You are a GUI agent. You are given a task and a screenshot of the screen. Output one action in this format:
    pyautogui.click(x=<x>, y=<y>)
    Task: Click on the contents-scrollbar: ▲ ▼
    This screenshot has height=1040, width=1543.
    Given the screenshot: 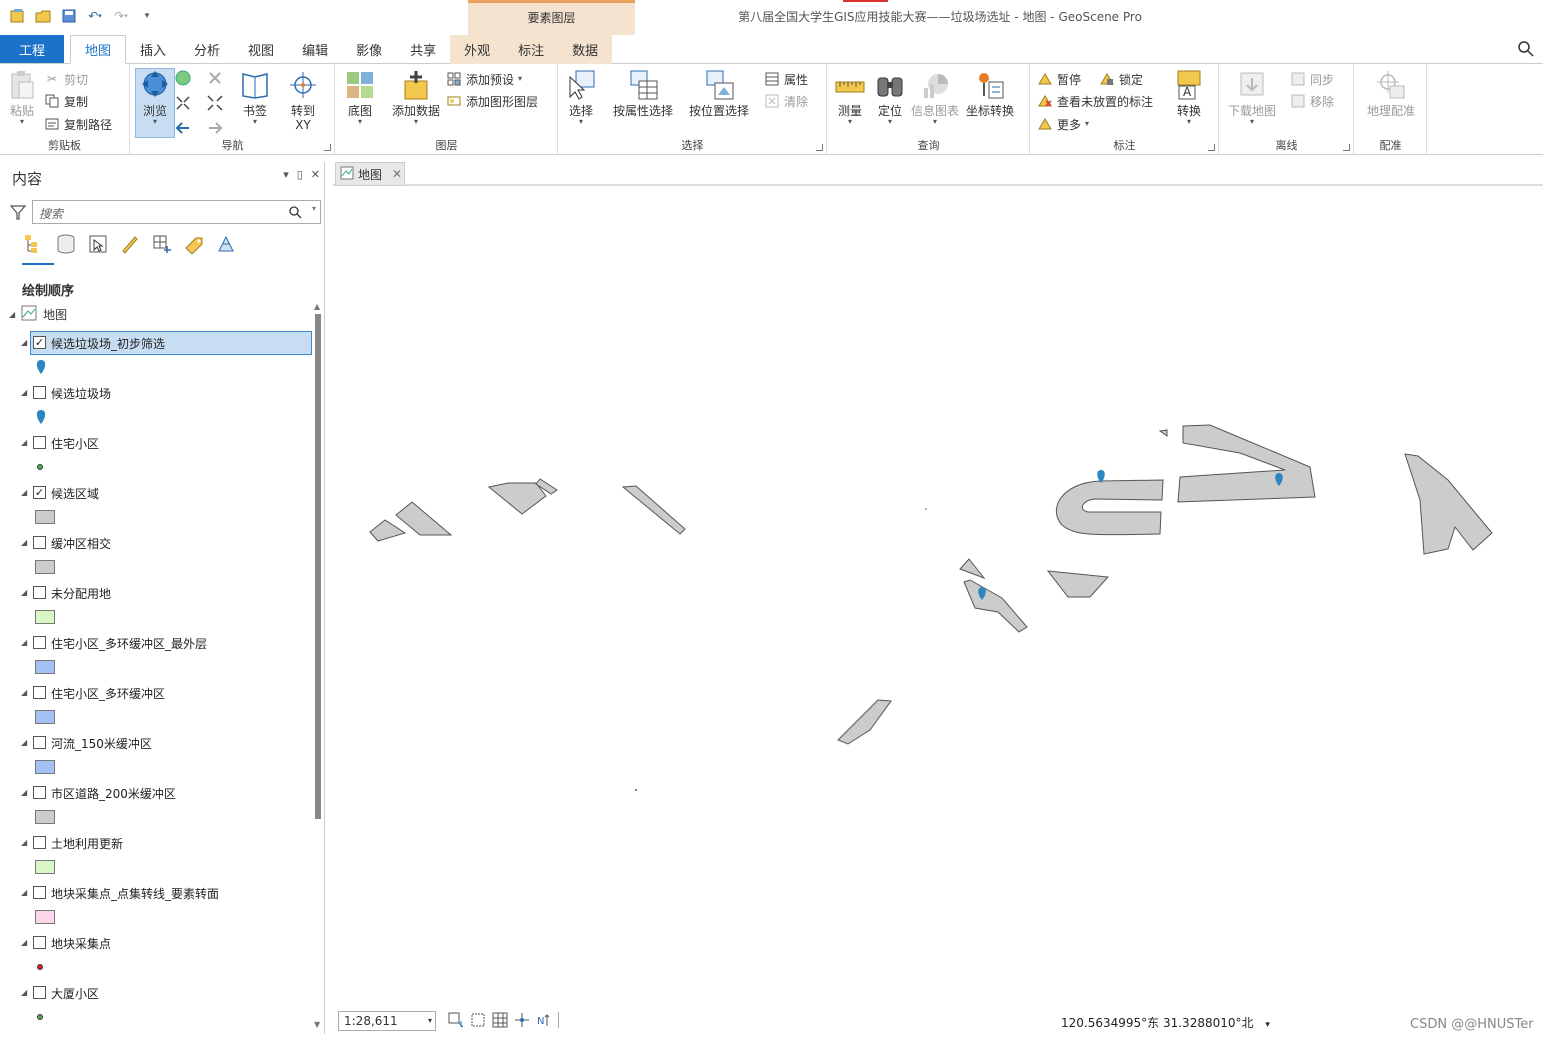 What is the action you would take?
    pyautogui.click(x=318, y=667)
    